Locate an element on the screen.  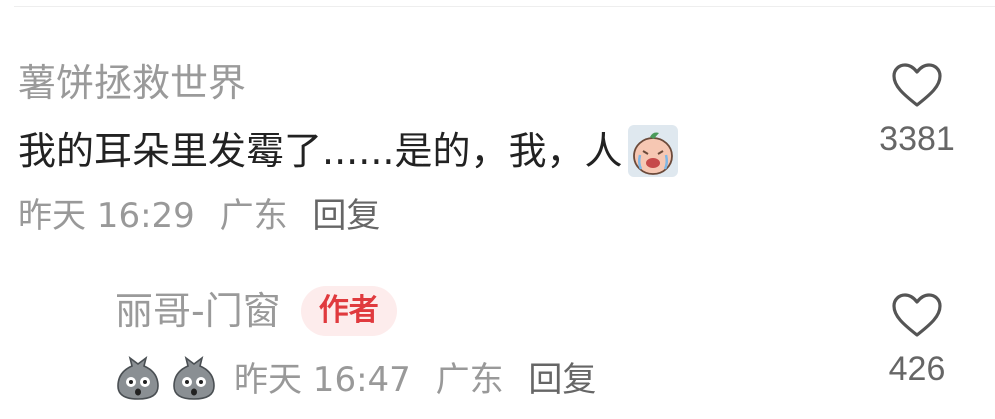
comment-text: 我的耳朵里发霉了......是的，我，人 is located at coordinates (348, 151).